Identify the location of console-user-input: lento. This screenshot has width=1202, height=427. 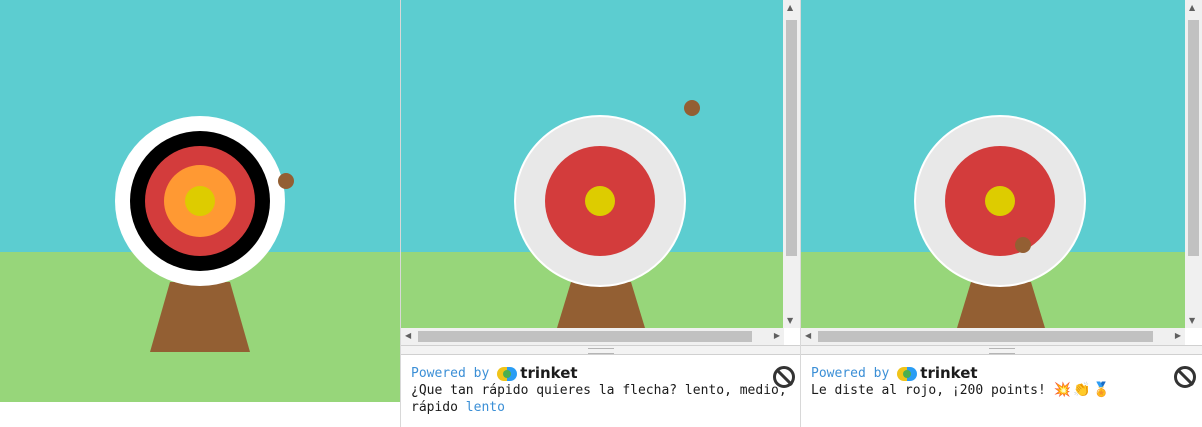
(485, 407).